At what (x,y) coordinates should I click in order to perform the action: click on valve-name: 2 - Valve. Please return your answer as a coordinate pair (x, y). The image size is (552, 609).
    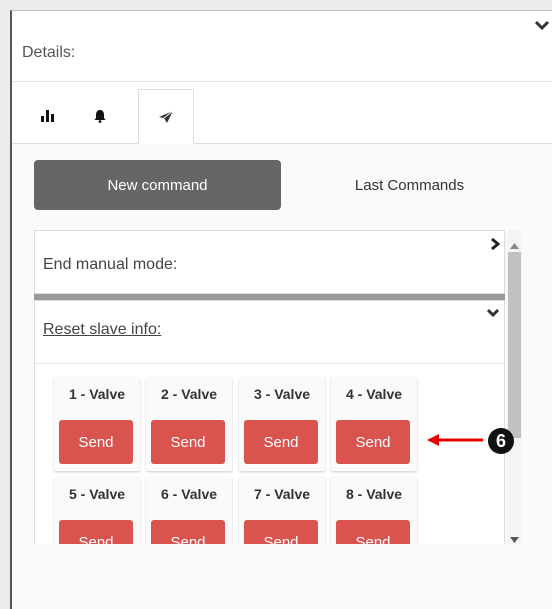
    Looking at the image, I should click on (189, 394).